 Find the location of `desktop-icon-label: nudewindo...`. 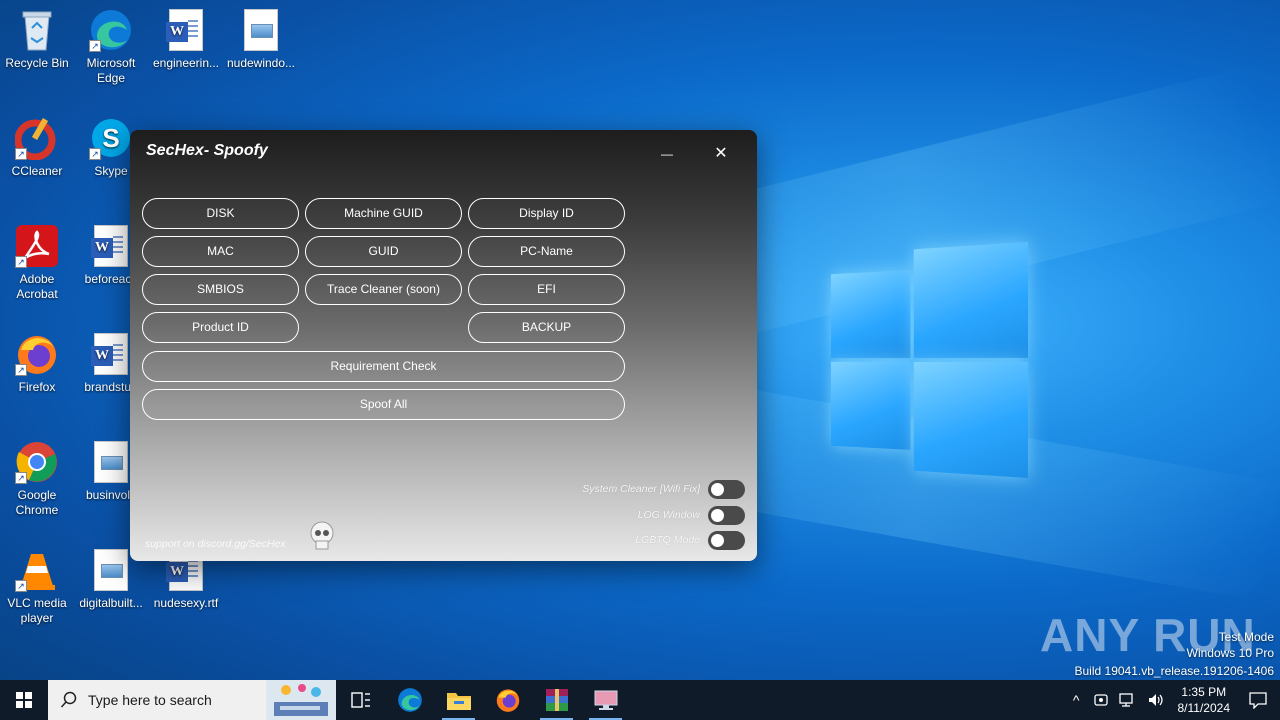

desktop-icon-label: nudewindo... is located at coordinates (261, 63).